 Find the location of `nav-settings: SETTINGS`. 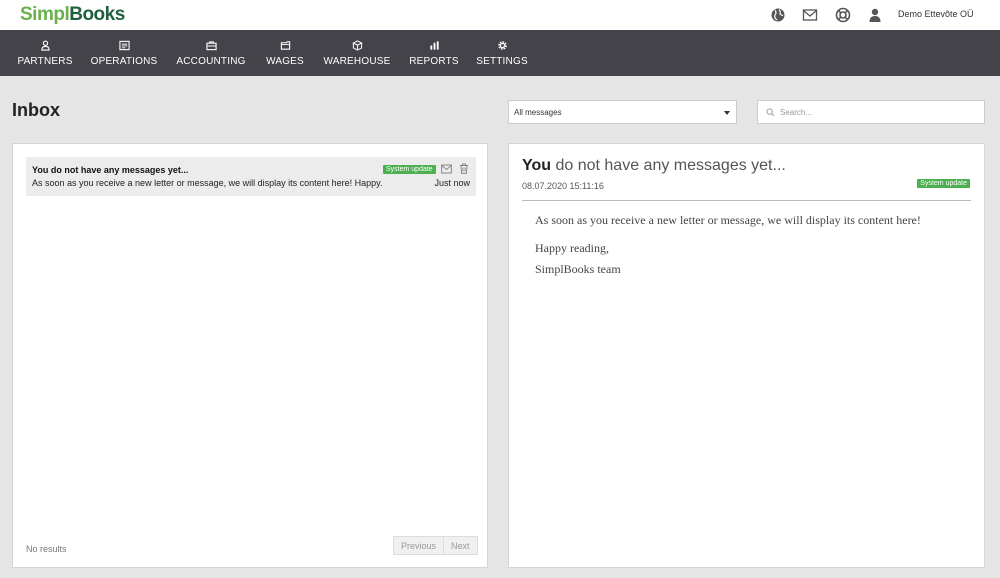

nav-settings: SETTINGS is located at coordinates (502, 53).